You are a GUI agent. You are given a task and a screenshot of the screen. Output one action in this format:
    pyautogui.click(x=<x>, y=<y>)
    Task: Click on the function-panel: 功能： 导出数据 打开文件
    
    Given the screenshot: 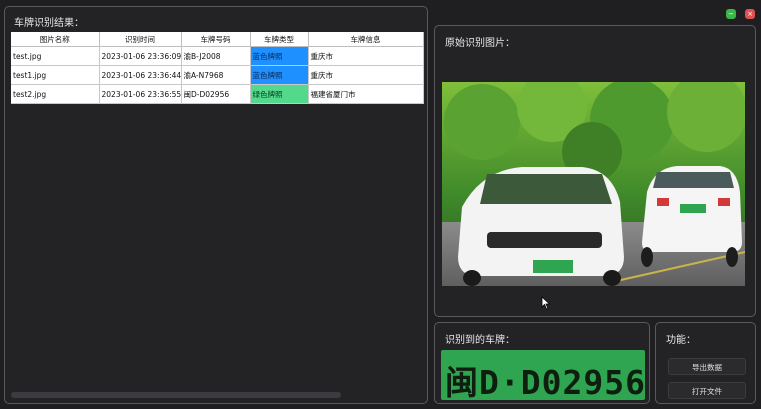 What is the action you would take?
    pyautogui.click(x=705, y=363)
    